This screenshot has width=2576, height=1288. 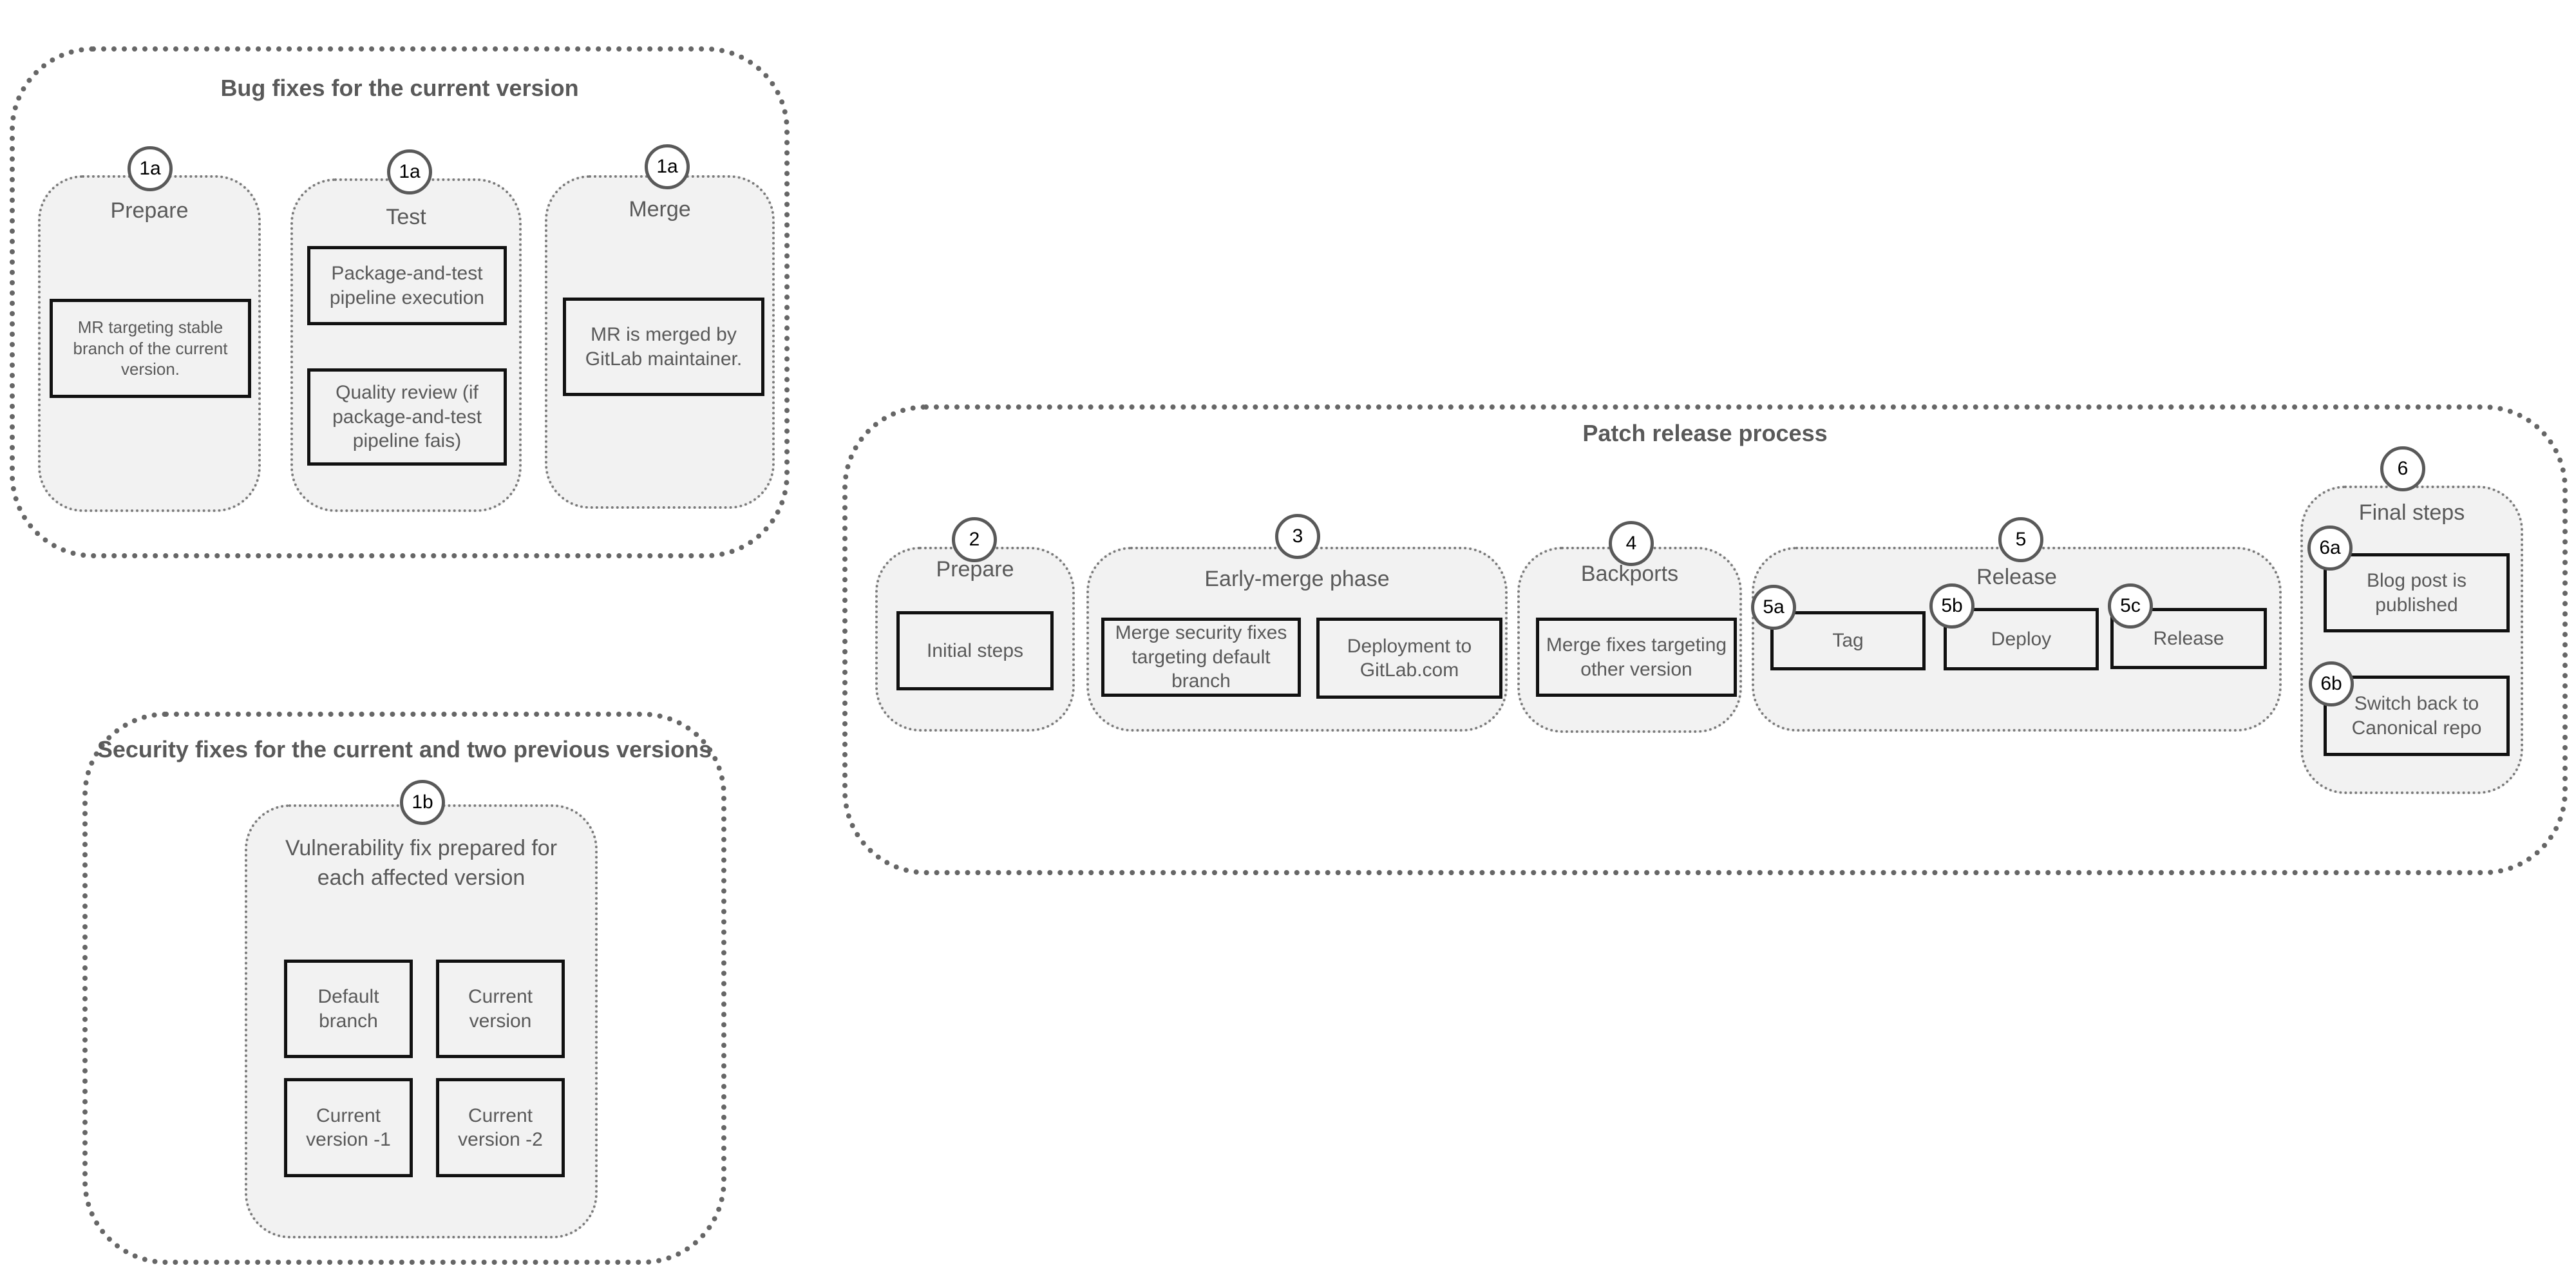 I want to click on step-badge-5b: 5b, so click(x=1952, y=606).